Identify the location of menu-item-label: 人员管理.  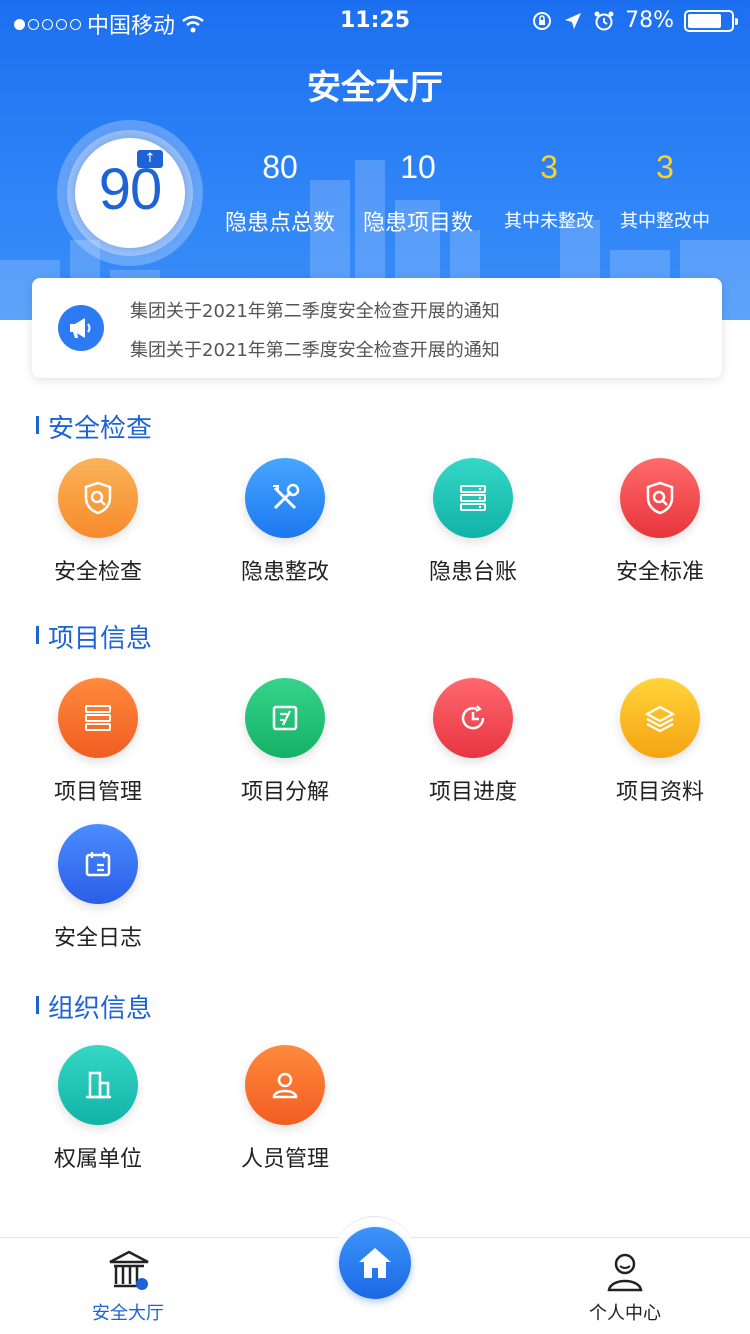
(284, 1159).